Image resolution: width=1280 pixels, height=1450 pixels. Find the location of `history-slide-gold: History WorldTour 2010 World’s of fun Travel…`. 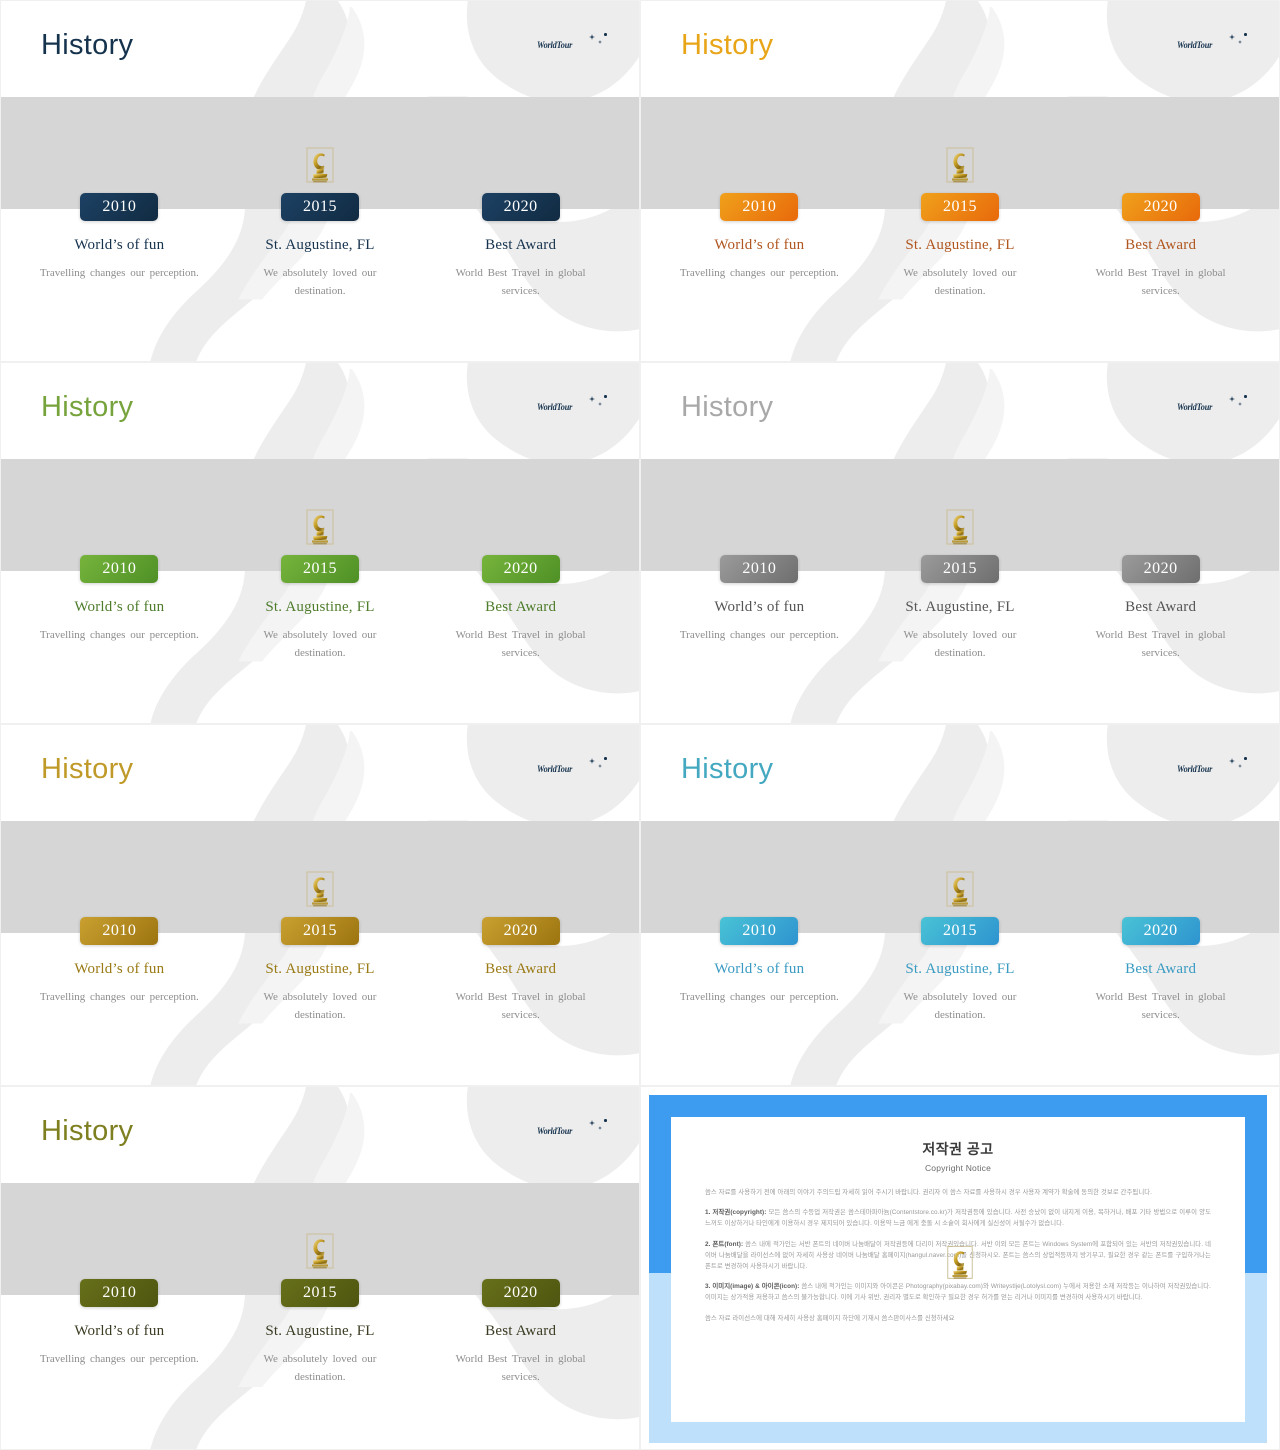

history-slide-gold: History WorldTour 2010 World’s of fun Travel… is located at coordinates (320, 905).